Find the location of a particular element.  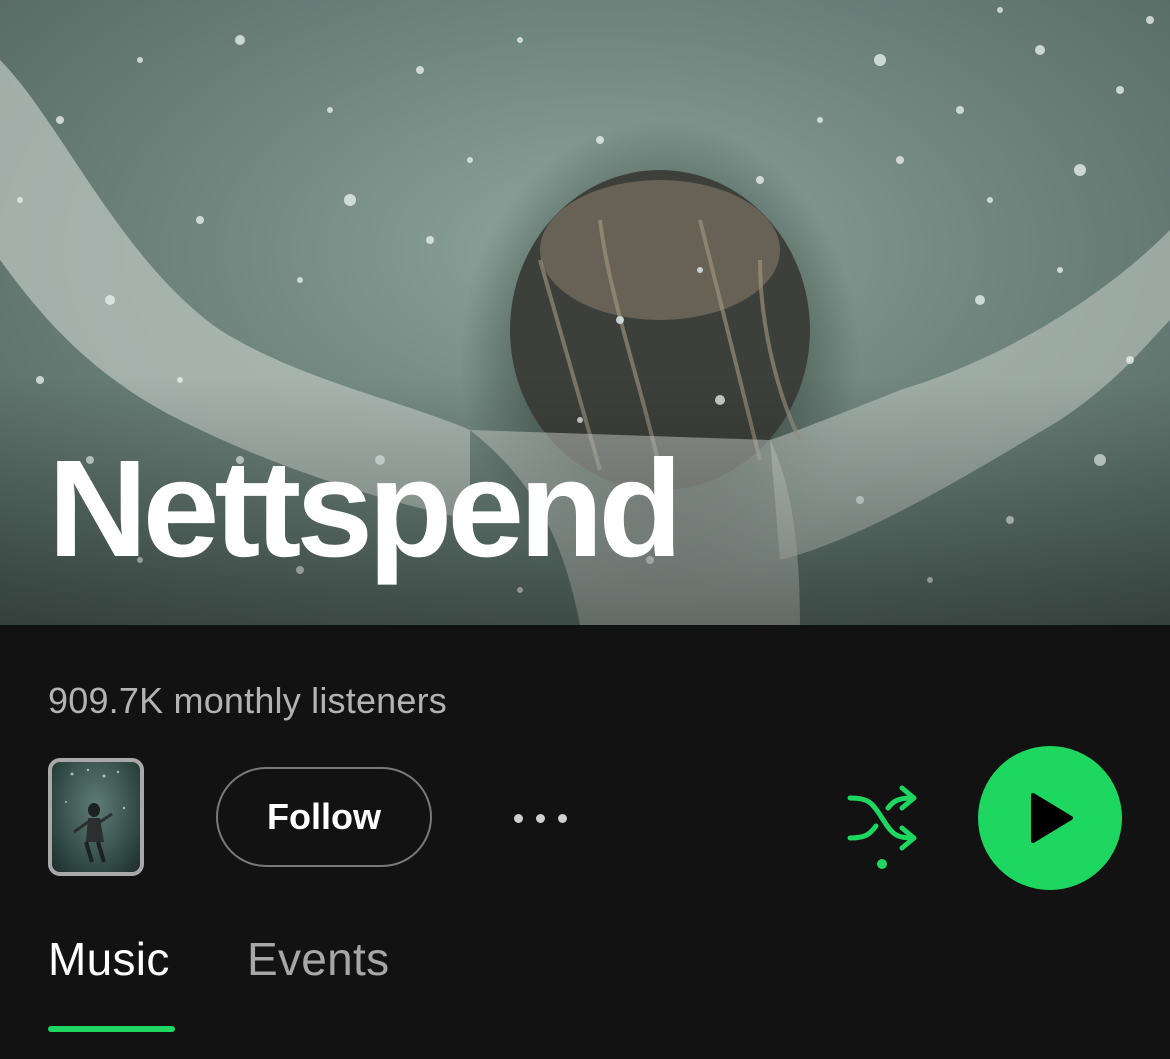

play-icon is located at coordinates (1052, 818).